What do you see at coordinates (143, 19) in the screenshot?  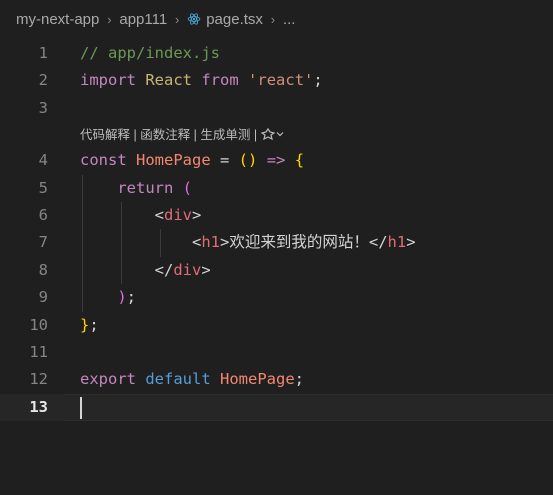 I see `breadcrumb-item-folder: app111` at bounding box center [143, 19].